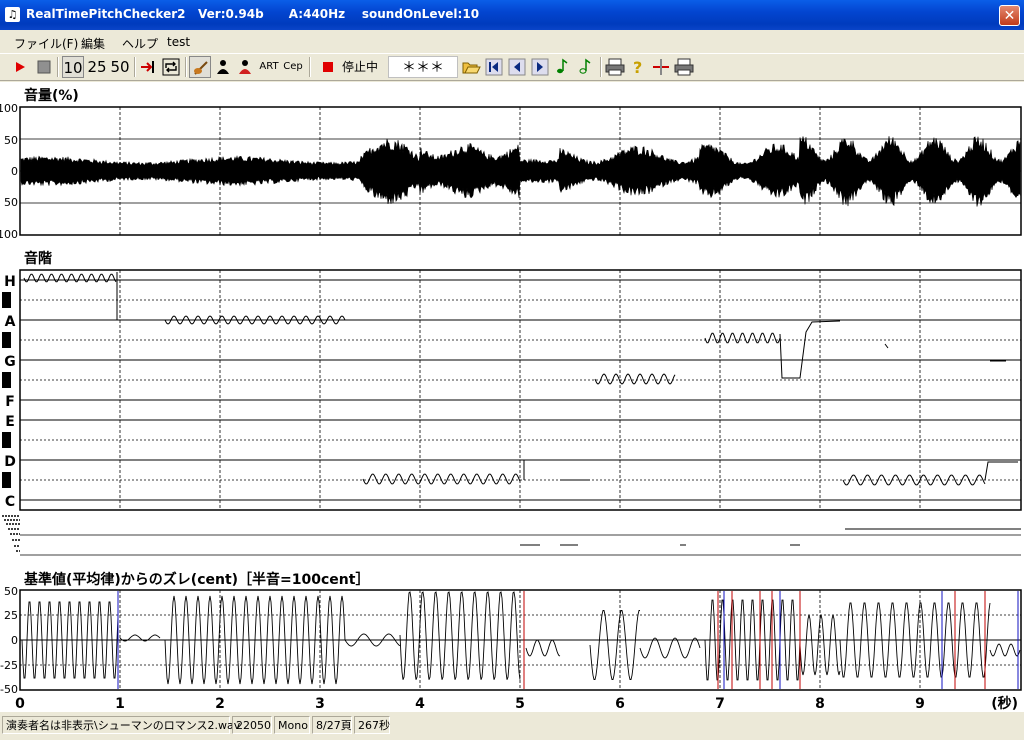 The width and height of the screenshot is (1024, 740). What do you see at coordinates (820, 704) in the screenshot?
I see `time-label: 8` at bounding box center [820, 704].